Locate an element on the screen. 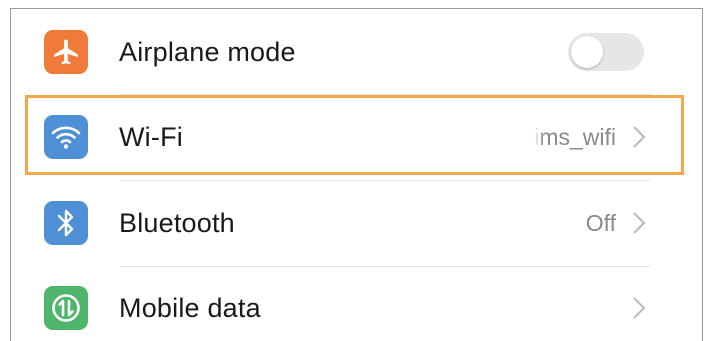 The width and height of the screenshot is (716, 341). mobile-data-label: Mobile data is located at coordinates (190, 307).